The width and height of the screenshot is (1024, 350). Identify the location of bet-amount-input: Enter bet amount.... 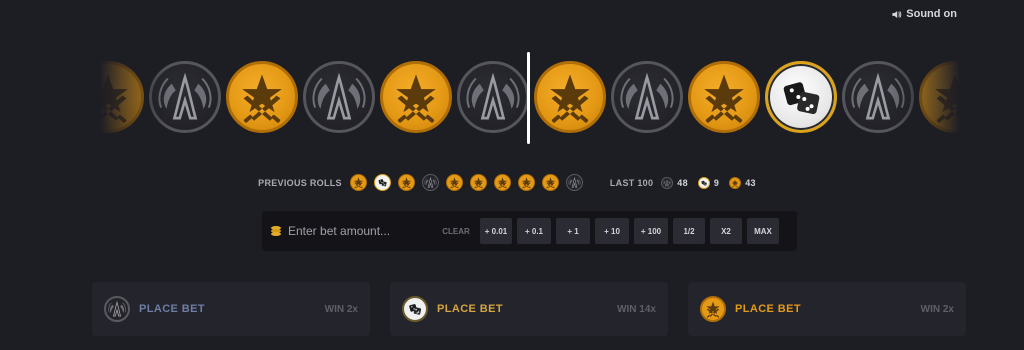
(351, 231).